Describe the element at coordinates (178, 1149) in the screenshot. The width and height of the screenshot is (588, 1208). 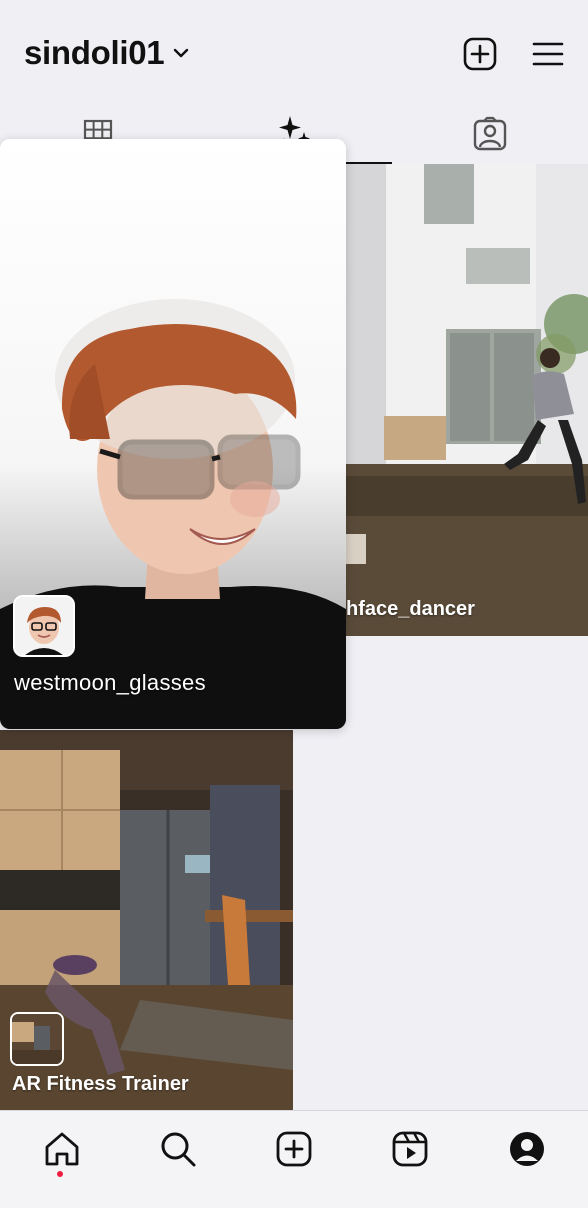
I see `search-icon` at that location.